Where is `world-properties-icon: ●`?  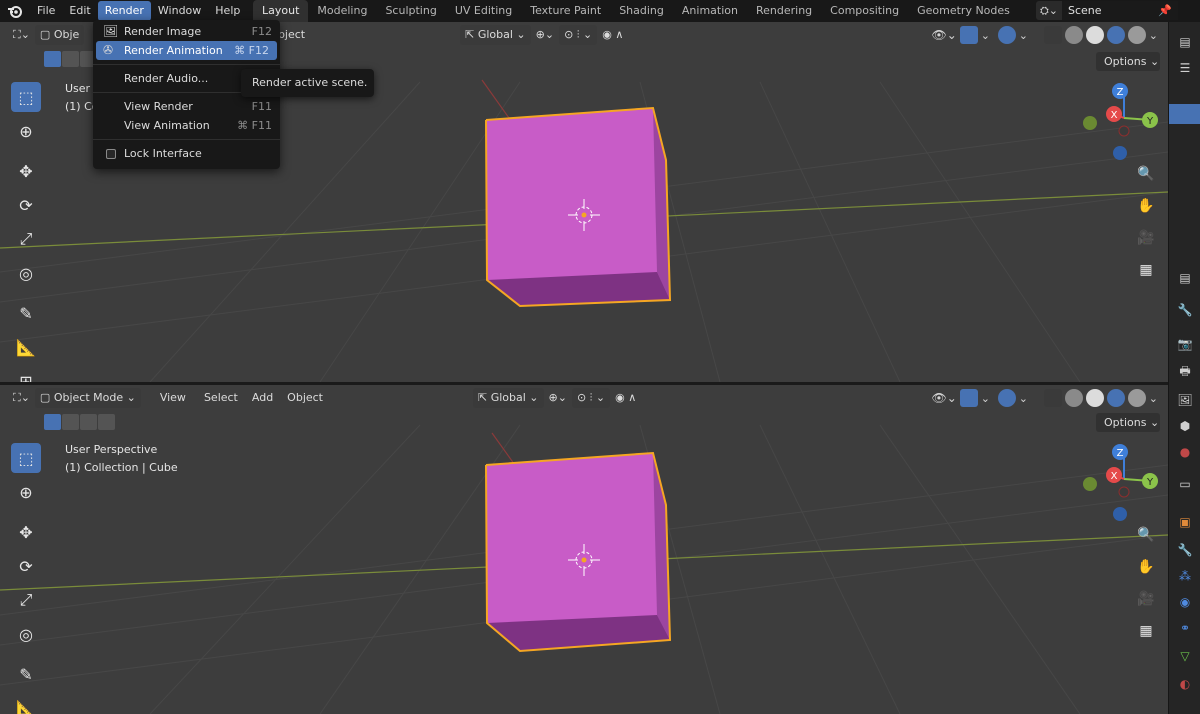 world-properties-icon: ● is located at coordinates (1185, 452).